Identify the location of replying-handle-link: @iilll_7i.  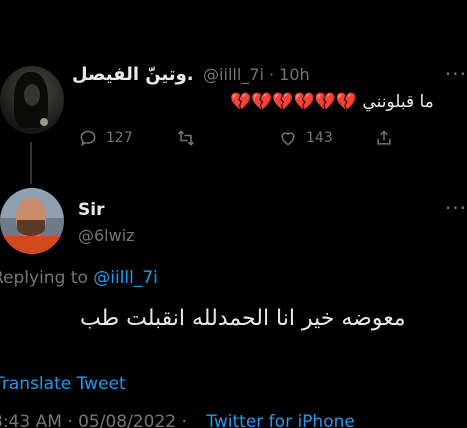
(125, 278).